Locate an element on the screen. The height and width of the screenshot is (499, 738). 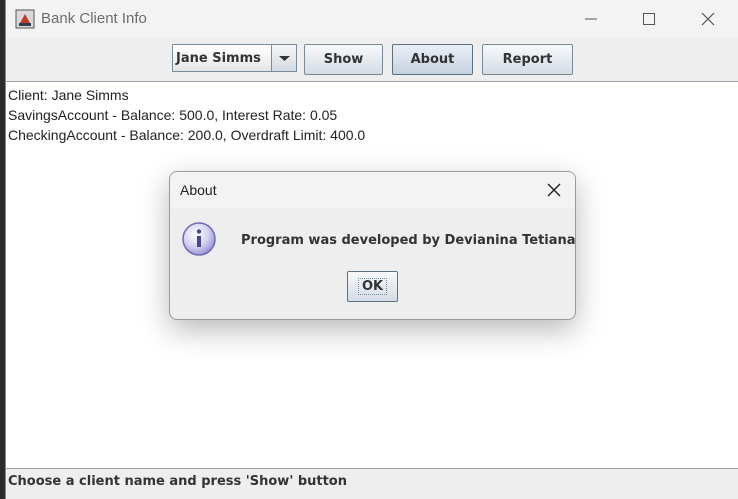
maximize-icon is located at coordinates (649, 19).